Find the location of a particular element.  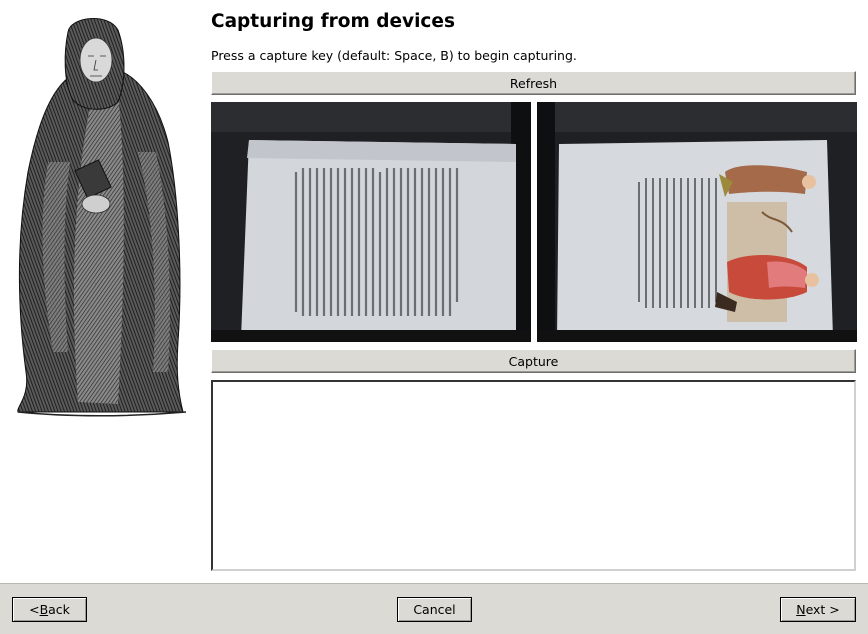

back-button: < Back is located at coordinates (49, 609).